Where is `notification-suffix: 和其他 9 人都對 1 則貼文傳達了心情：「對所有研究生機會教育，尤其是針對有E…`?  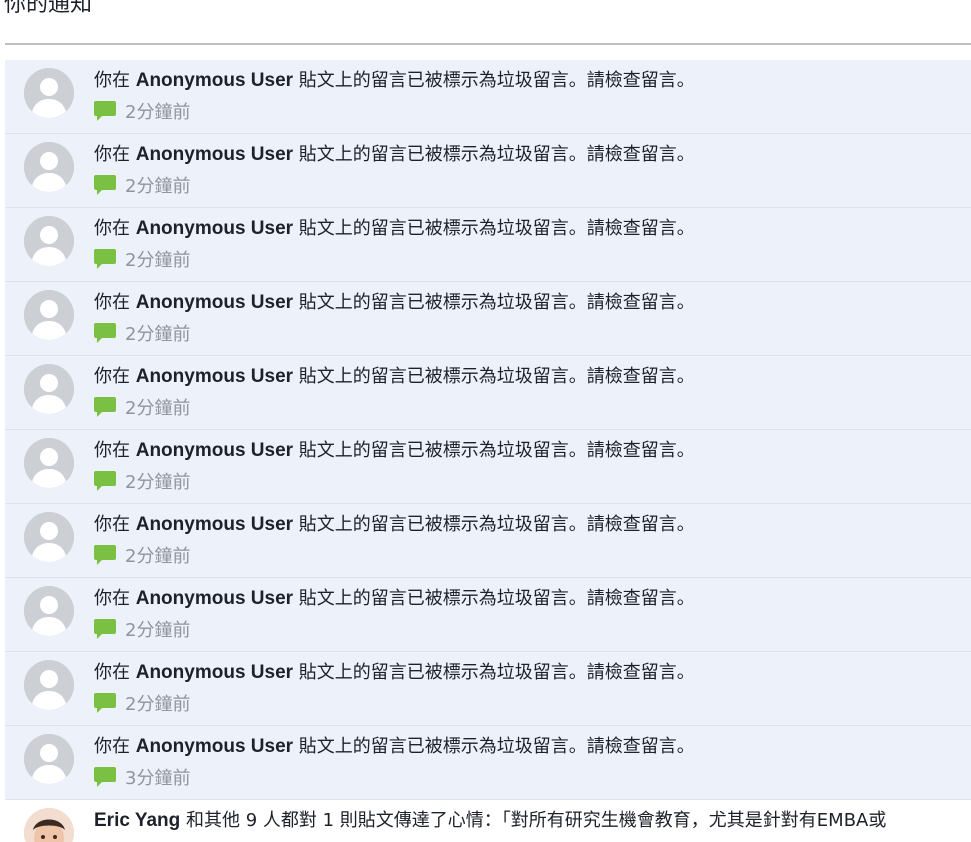 notification-suffix: 和其他 9 人都對 1 則貼文傳達了心情：「對所有研究生機會教育，尤其是針對有E… is located at coordinates (536, 820).